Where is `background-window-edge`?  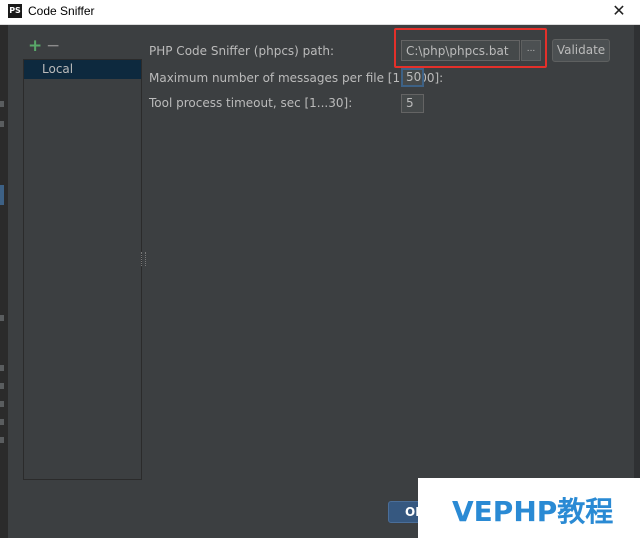 background-window-edge is located at coordinates (4, 281).